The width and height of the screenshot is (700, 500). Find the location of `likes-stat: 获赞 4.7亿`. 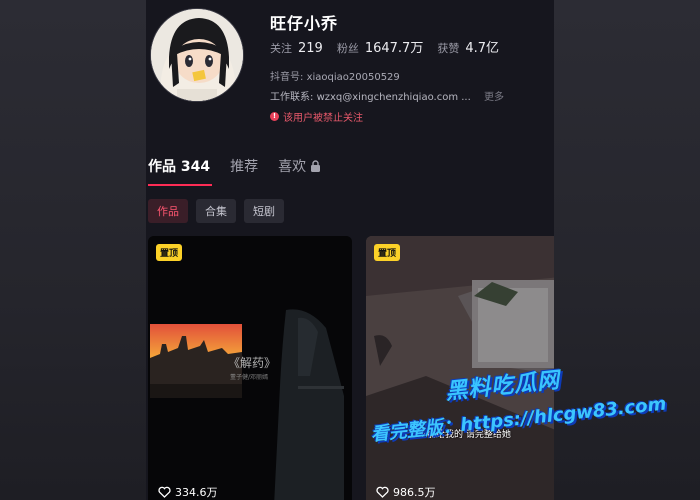

likes-stat: 获赞 4.7亿 is located at coordinates (468, 46).